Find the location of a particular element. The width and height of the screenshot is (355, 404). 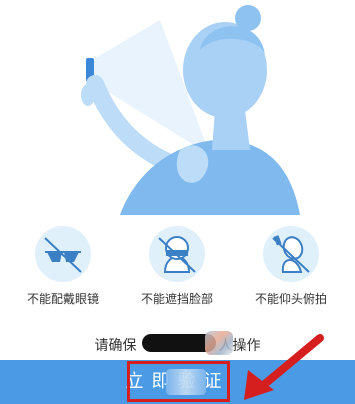

tip-label: 不能配戴眼镜 is located at coordinates (62, 299).